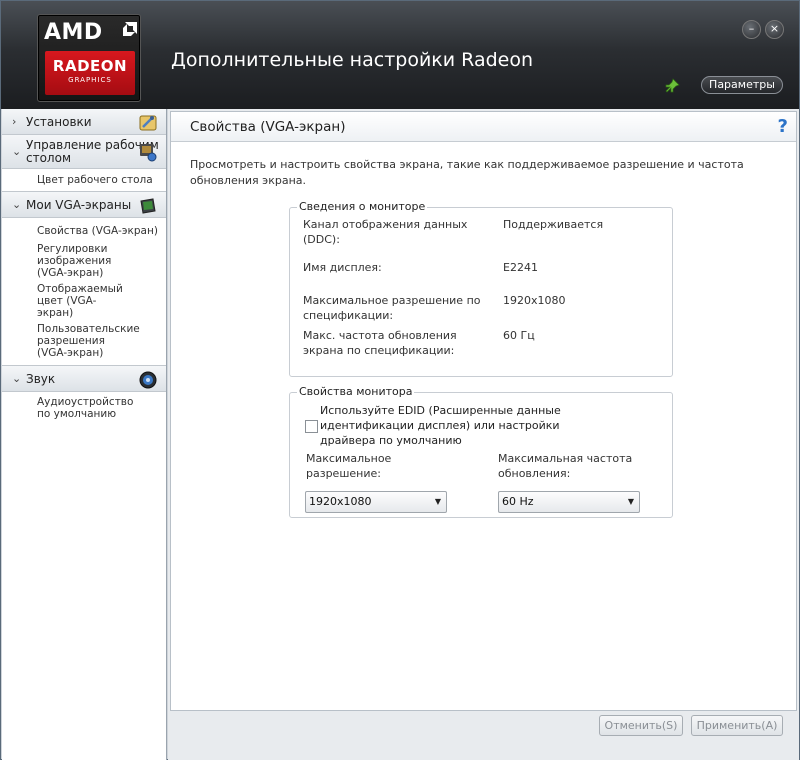 This screenshot has width=800, height=760. Describe the element at coordinates (774, 29) in the screenshot. I see `close-button: ×` at that location.